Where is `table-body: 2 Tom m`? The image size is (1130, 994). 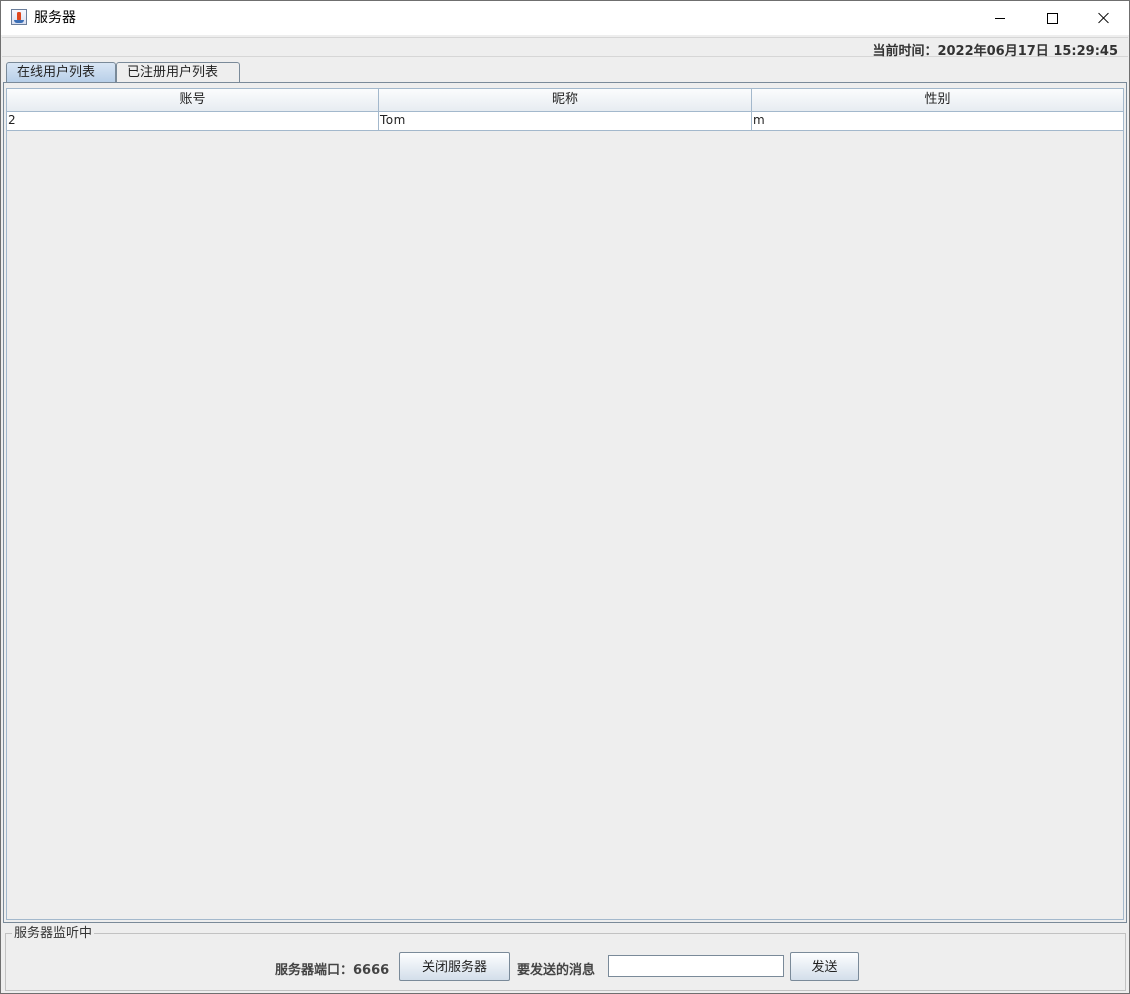 table-body: 2 Tom m is located at coordinates (565, 121).